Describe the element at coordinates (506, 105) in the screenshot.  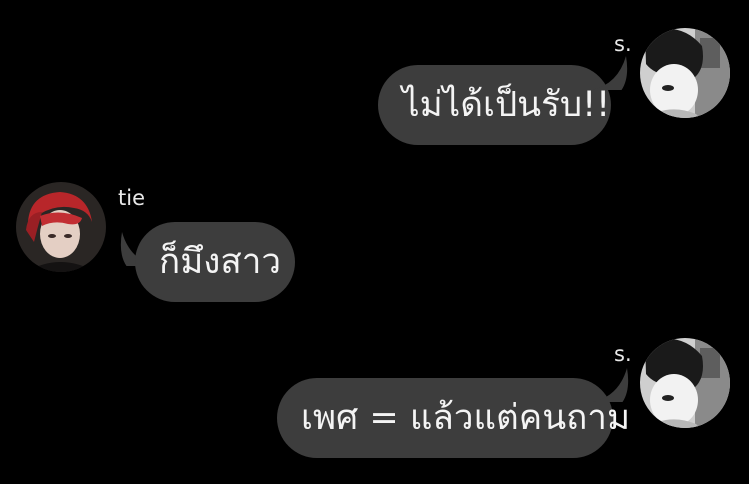
I see `message-text-1: ไม่ได้เป็นรับ!!` at that location.